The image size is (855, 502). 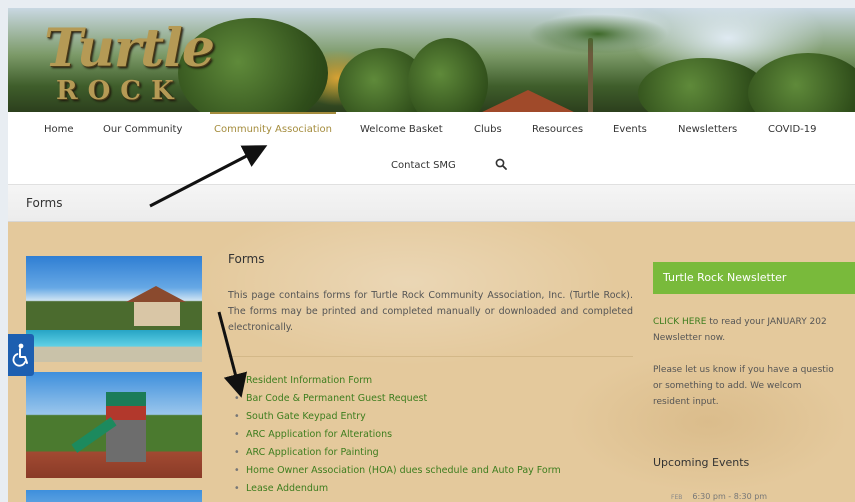 What do you see at coordinates (273, 123) in the screenshot?
I see `nav-community-association: Community Association` at bounding box center [273, 123].